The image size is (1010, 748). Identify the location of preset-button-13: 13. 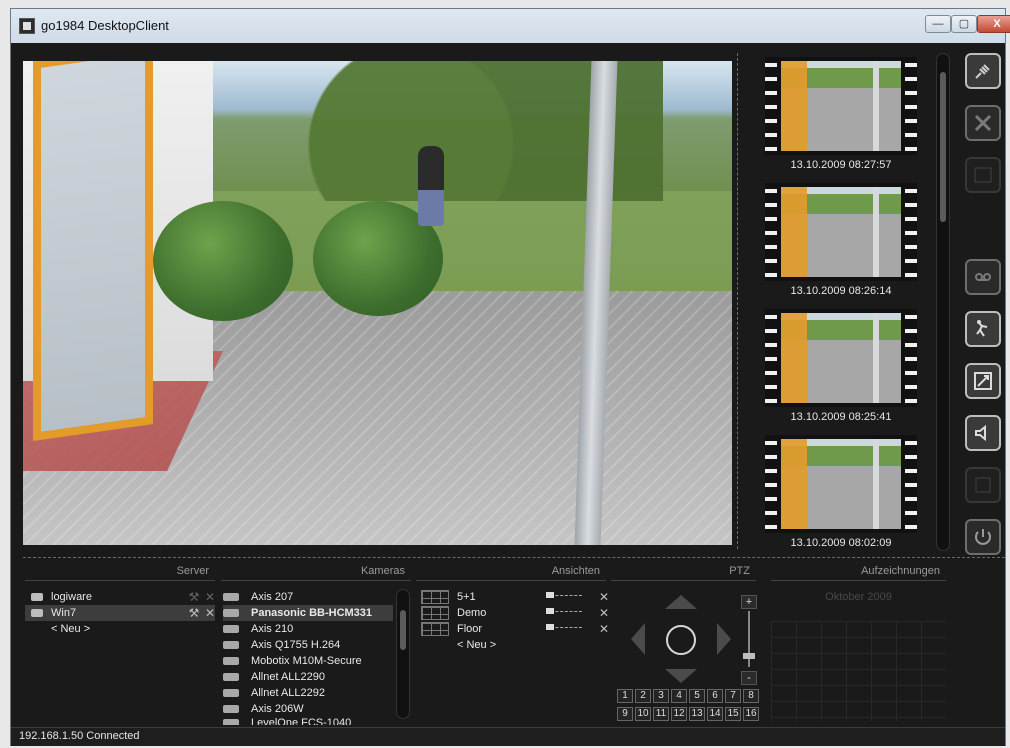
(697, 714).